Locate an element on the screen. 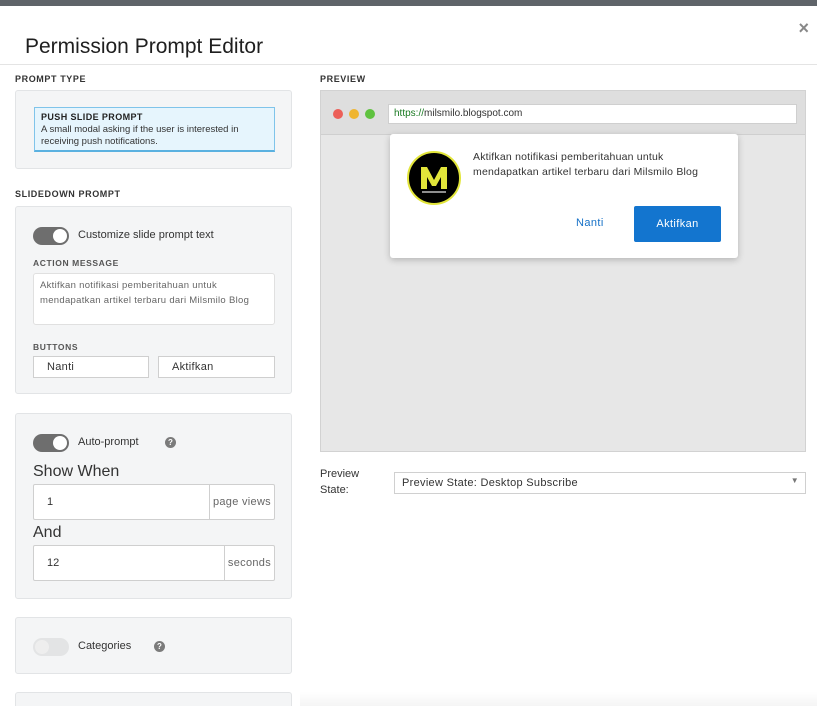 This screenshot has height=706, width=817. modal-title: Permission Prompt Editor is located at coordinates (144, 46).